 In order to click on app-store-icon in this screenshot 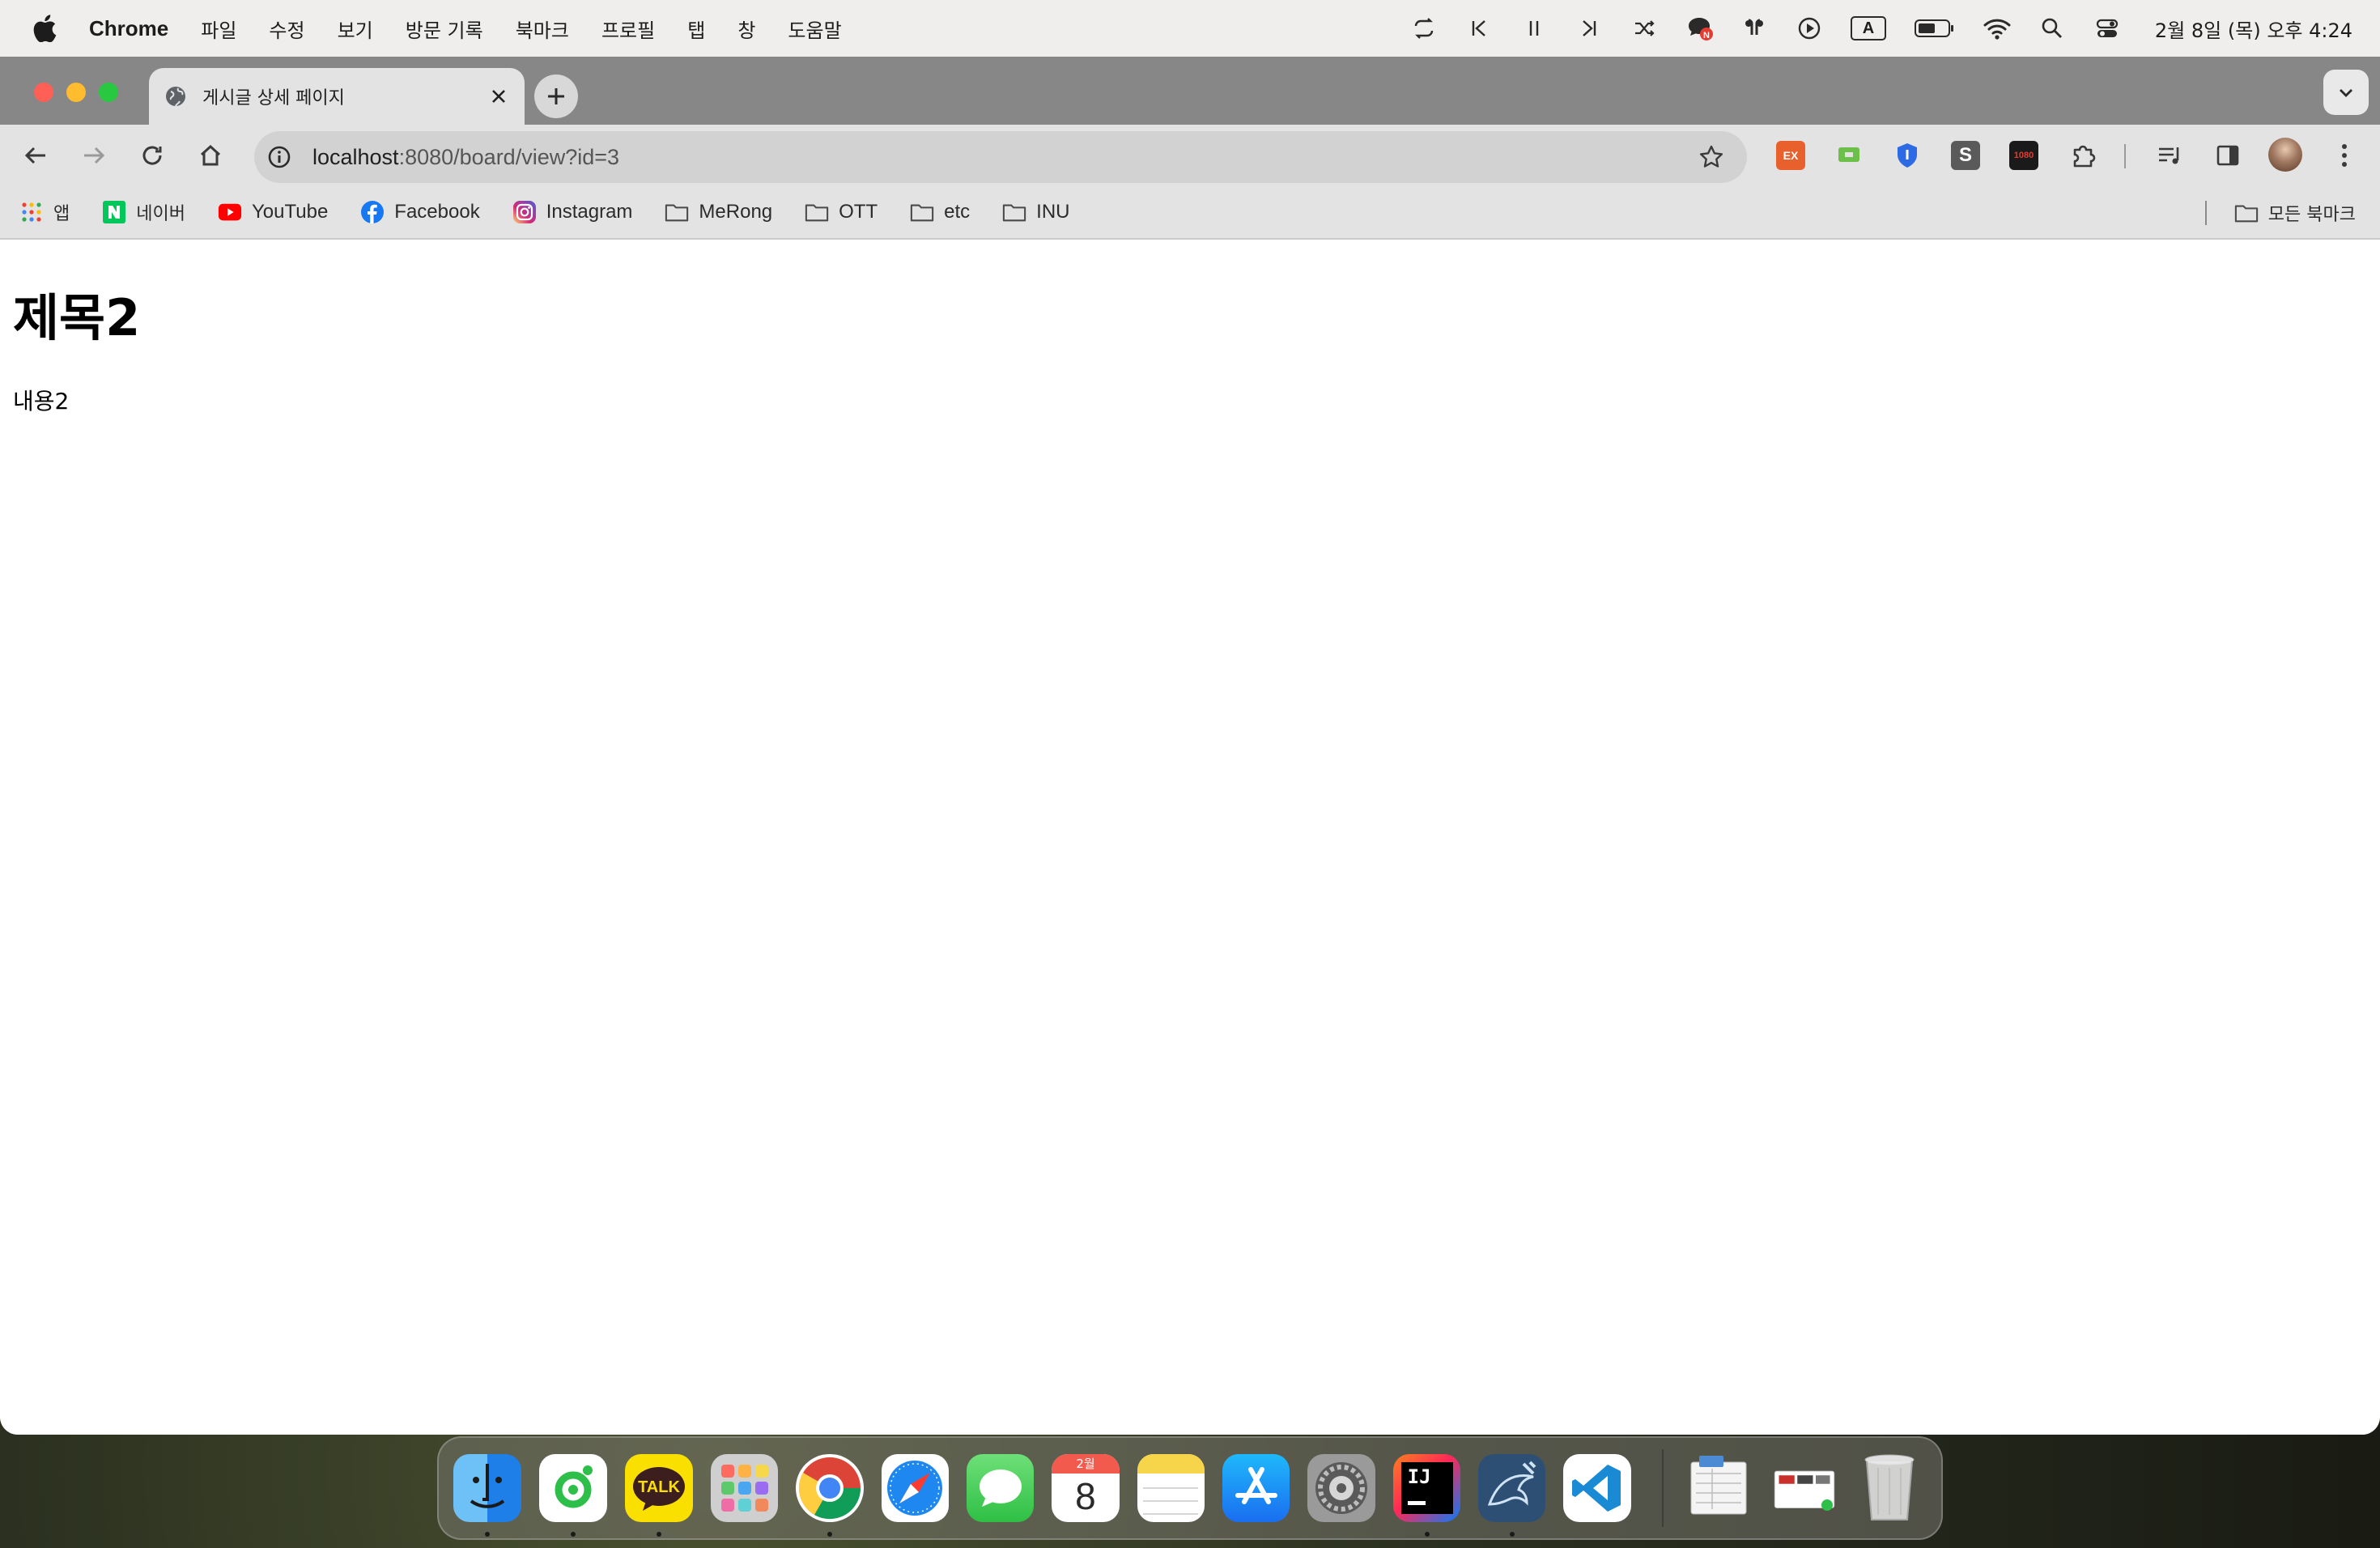, I will do `click(1256, 1485)`.